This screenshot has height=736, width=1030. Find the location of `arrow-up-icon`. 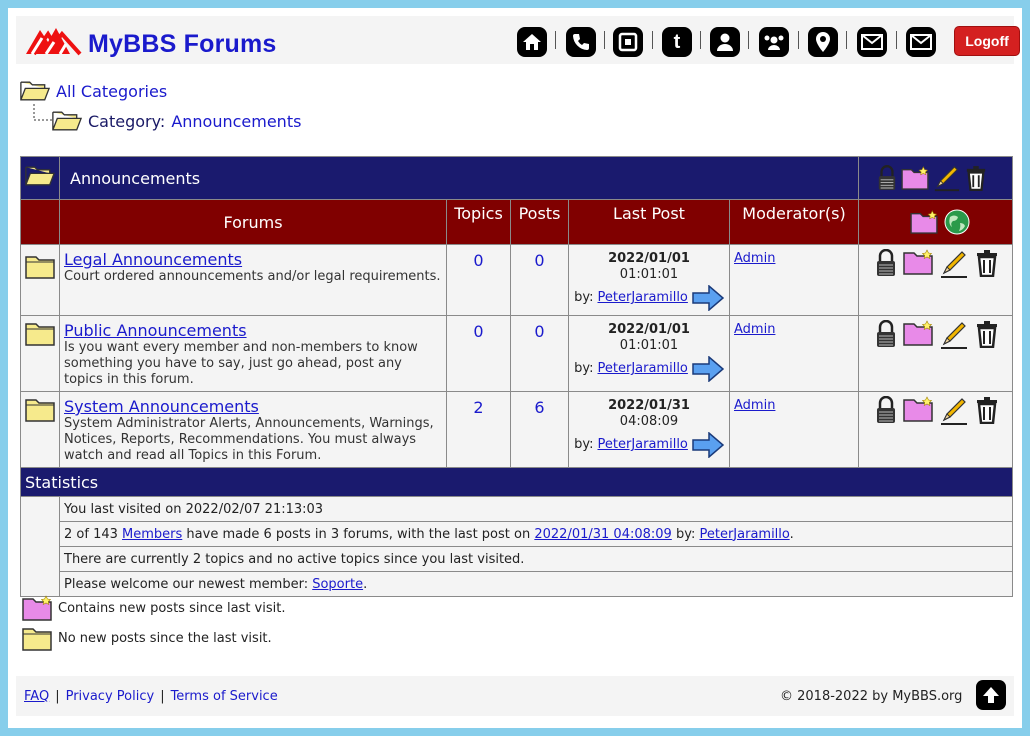

arrow-up-icon is located at coordinates (991, 695).